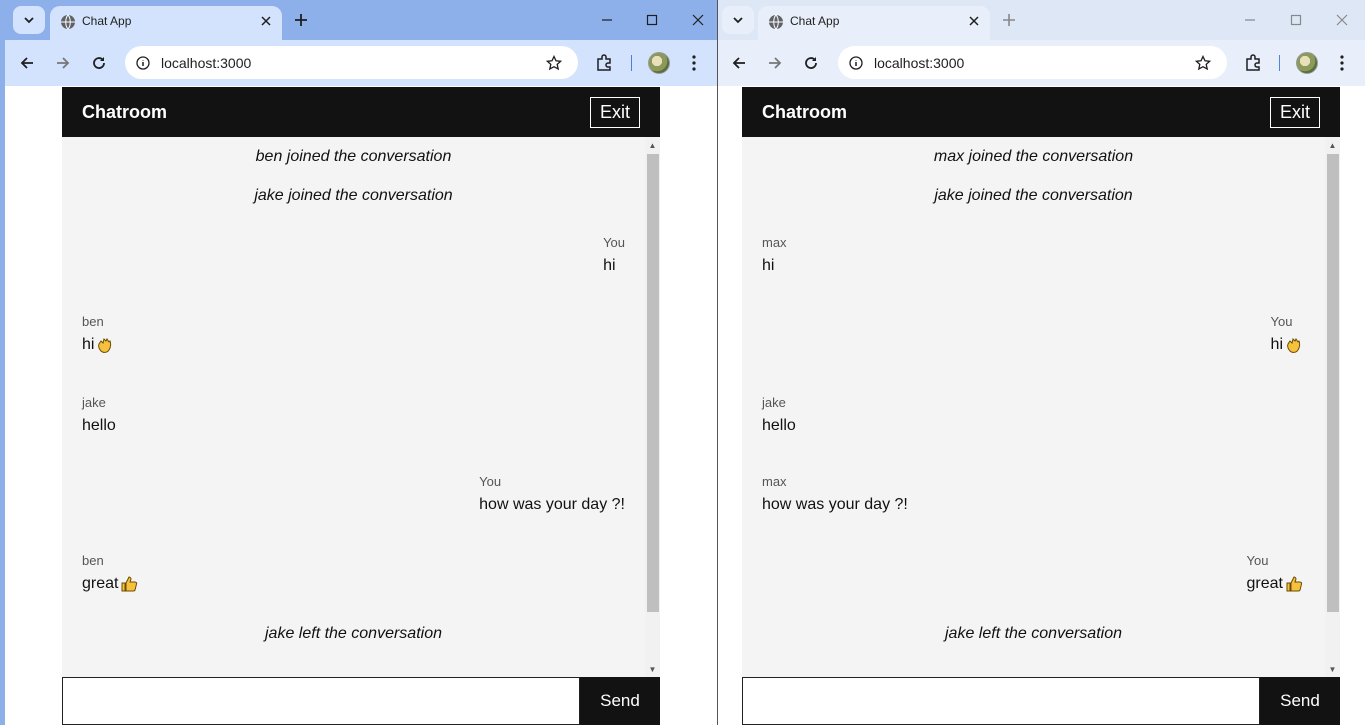 The width and height of the screenshot is (1365, 725). I want to click on chat-message: jake hello, so click(99, 415).